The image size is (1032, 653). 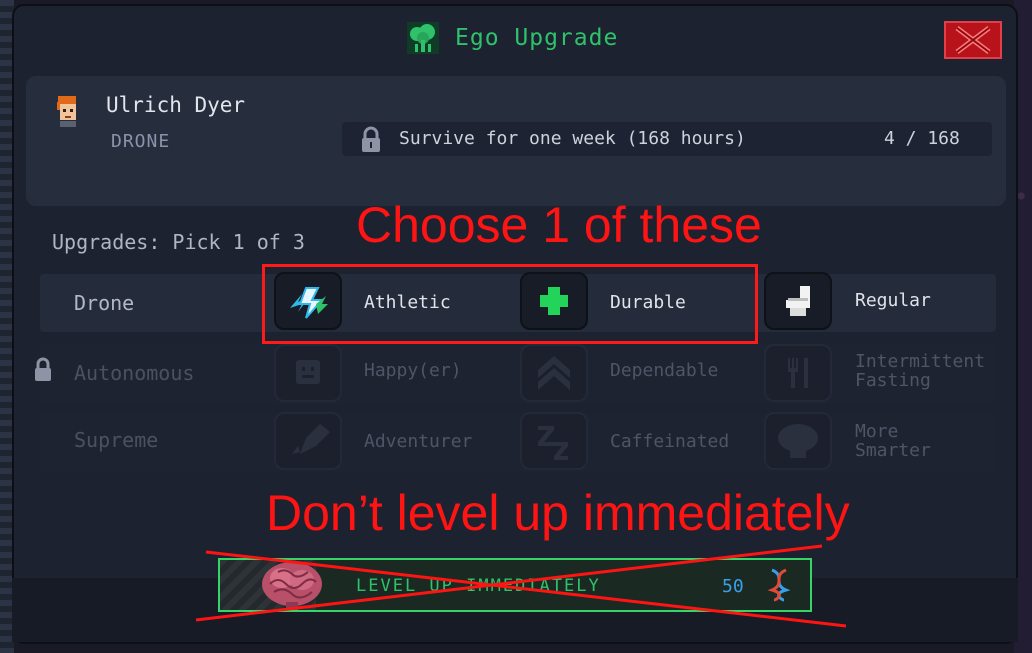 What do you see at coordinates (572, 138) in the screenshot?
I see `goal-description: Survive for one week (168 hours)` at bounding box center [572, 138].